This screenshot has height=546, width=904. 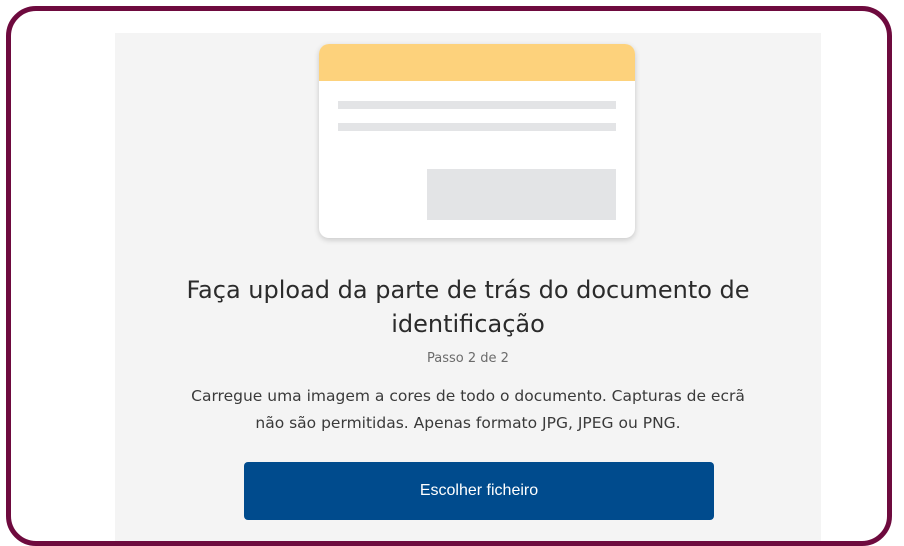 What do you see at coordinates (468, 358) in the screenshot?
I see `step-indicator: Passo 2 de 2` at bounding box center [468, 358].